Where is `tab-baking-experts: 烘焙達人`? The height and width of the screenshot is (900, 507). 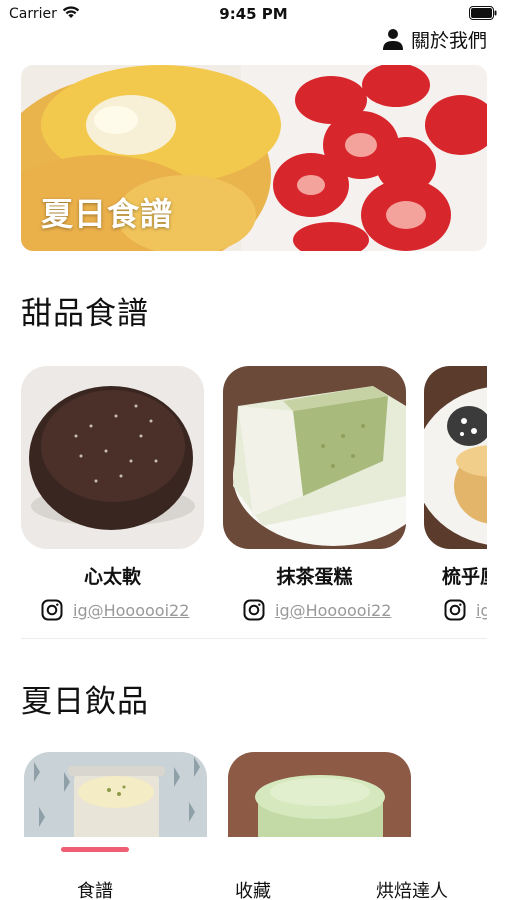
tab-baking-experts: 烘焙達人 is located at coordinates (412, 888).